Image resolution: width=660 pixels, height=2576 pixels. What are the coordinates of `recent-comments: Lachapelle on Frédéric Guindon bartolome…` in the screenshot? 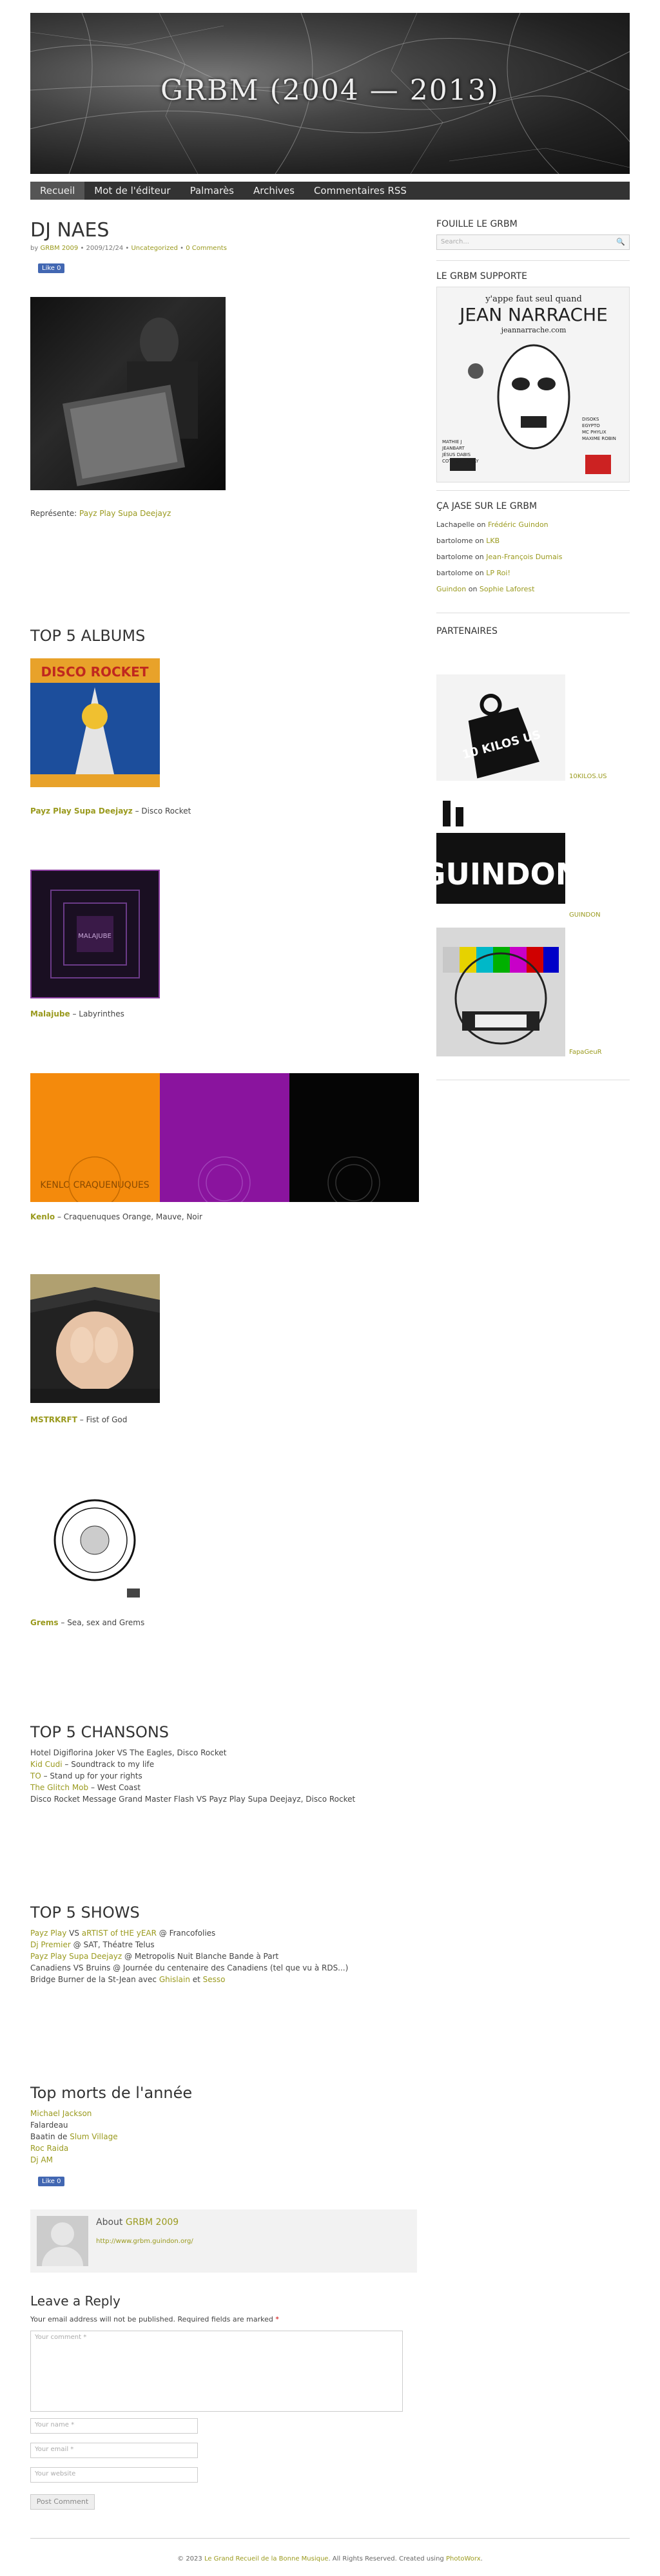 It's located at (533, 557).